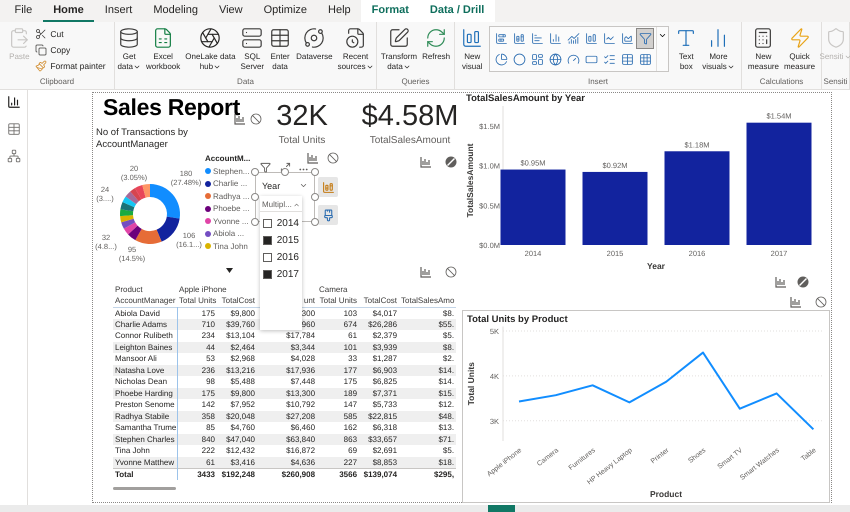 The image size is (850, 512). What do you see at coordinates (598, 82) in the screenshot?
I see `group-label: Insert` at bounding box center [598, 82].